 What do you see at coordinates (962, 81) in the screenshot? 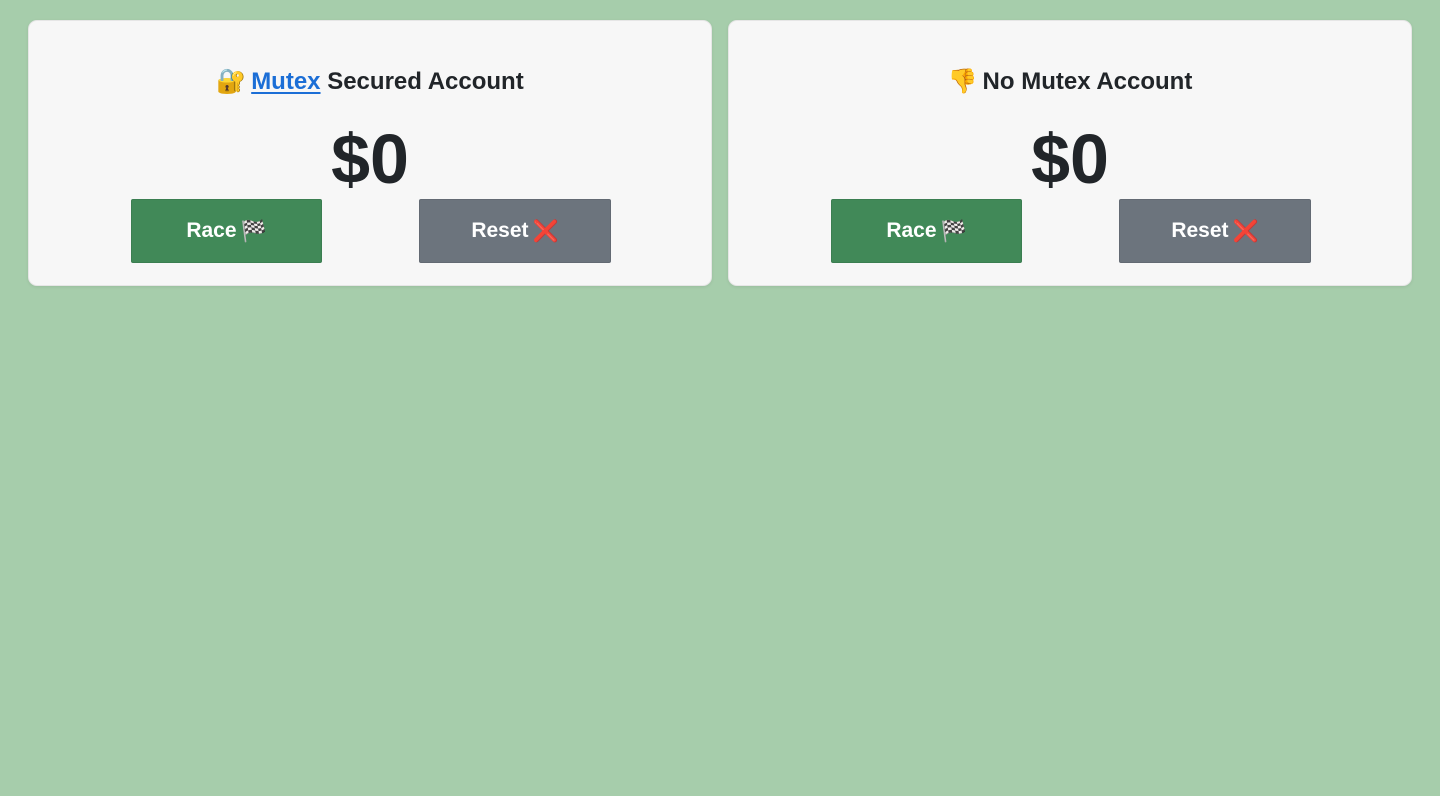
I see `thumbs-down-icon: 👎` at bounding box center [962, 81].